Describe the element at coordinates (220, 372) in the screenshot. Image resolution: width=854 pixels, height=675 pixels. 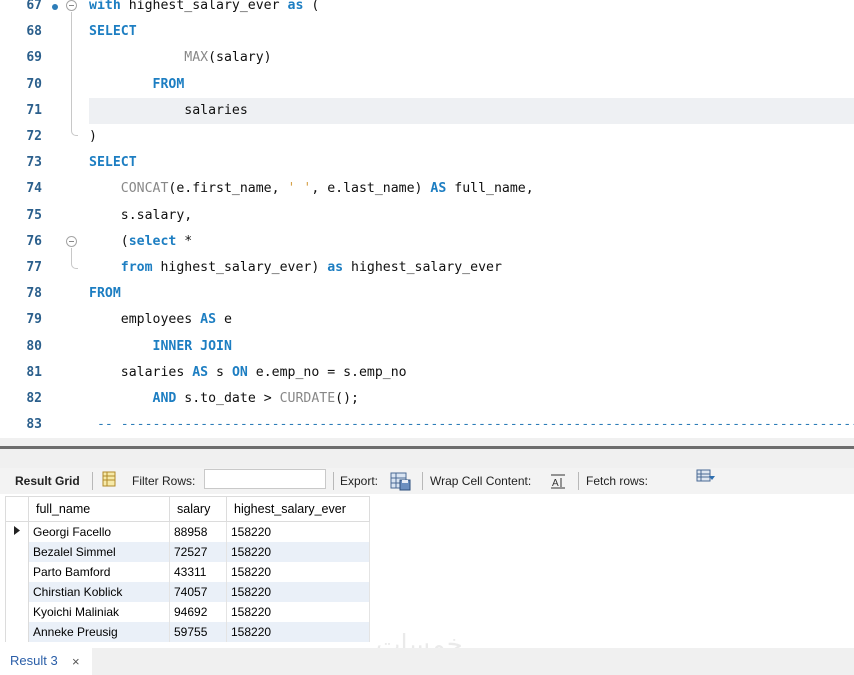
I see `code-token: s` at that location.